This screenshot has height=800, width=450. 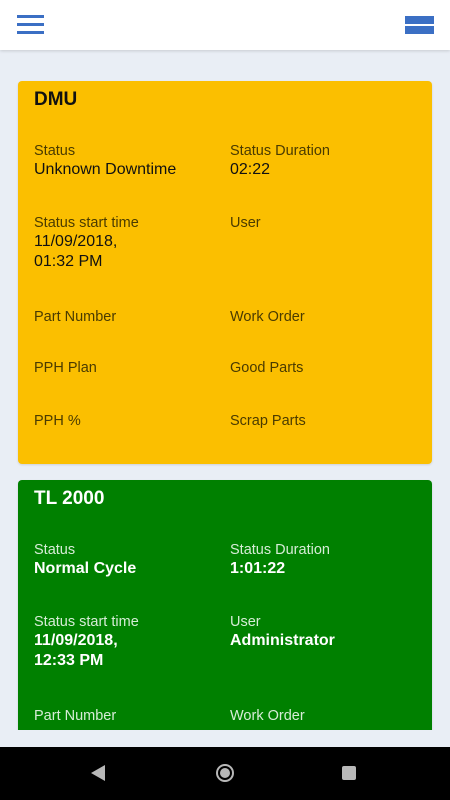 I want to click on pph-plan-field: PPH Plan, so click(x=124, y=368).